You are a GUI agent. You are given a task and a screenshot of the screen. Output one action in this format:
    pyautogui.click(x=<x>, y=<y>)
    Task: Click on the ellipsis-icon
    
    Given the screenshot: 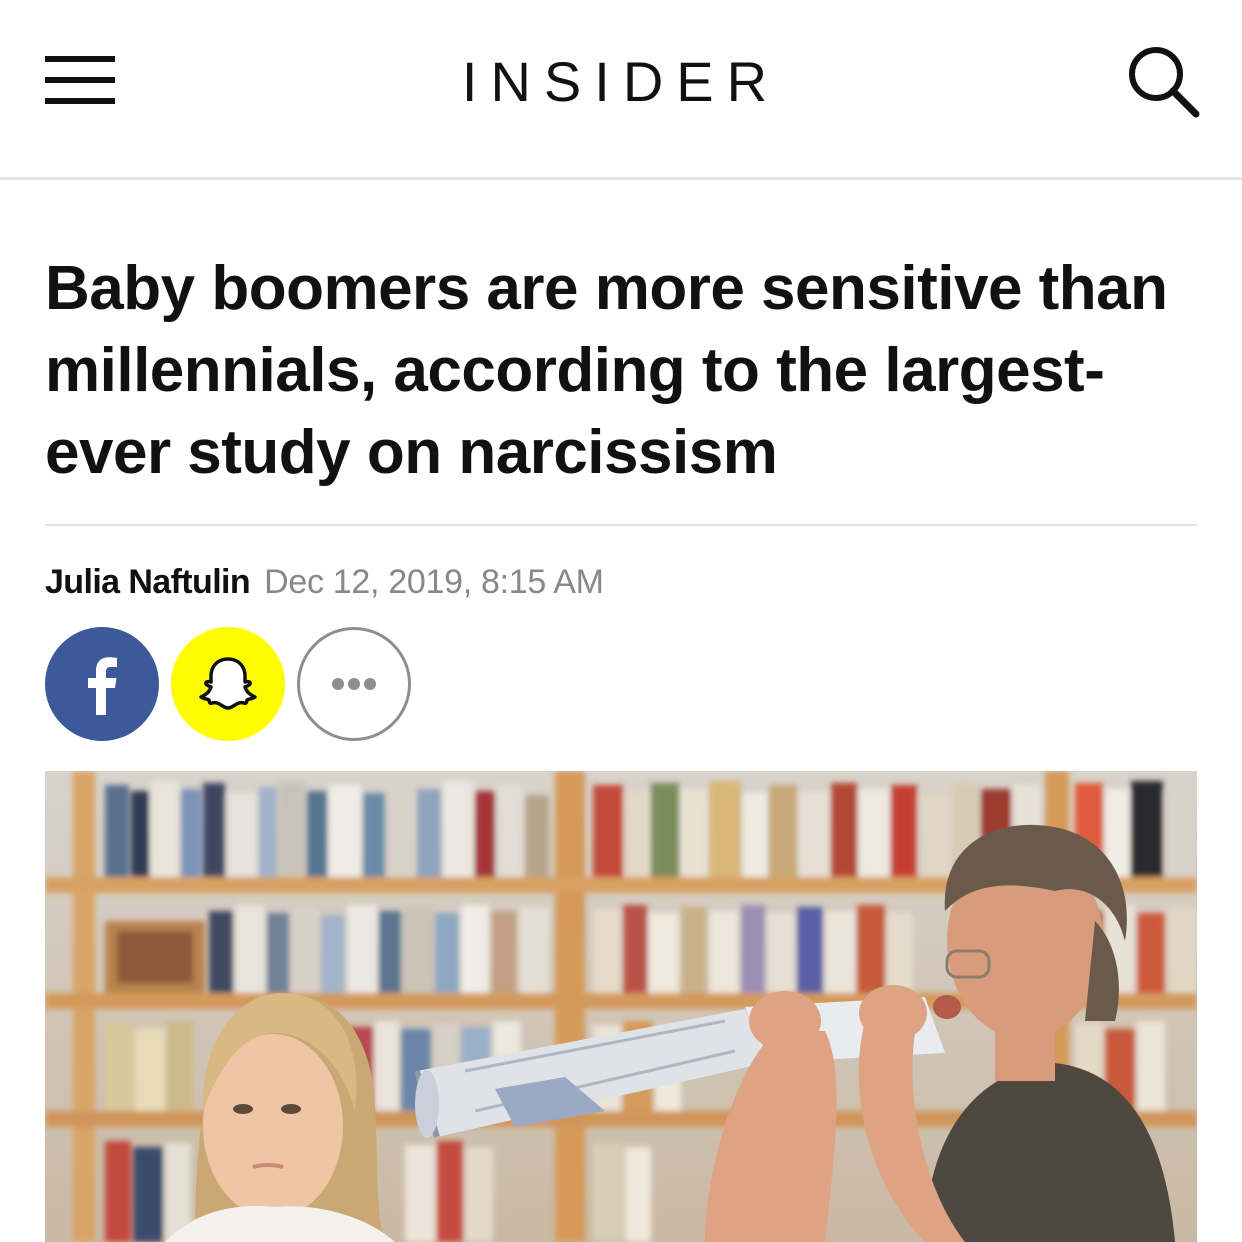 What is the action you would take?
    pyautogui.click(x=354, y=684)
    